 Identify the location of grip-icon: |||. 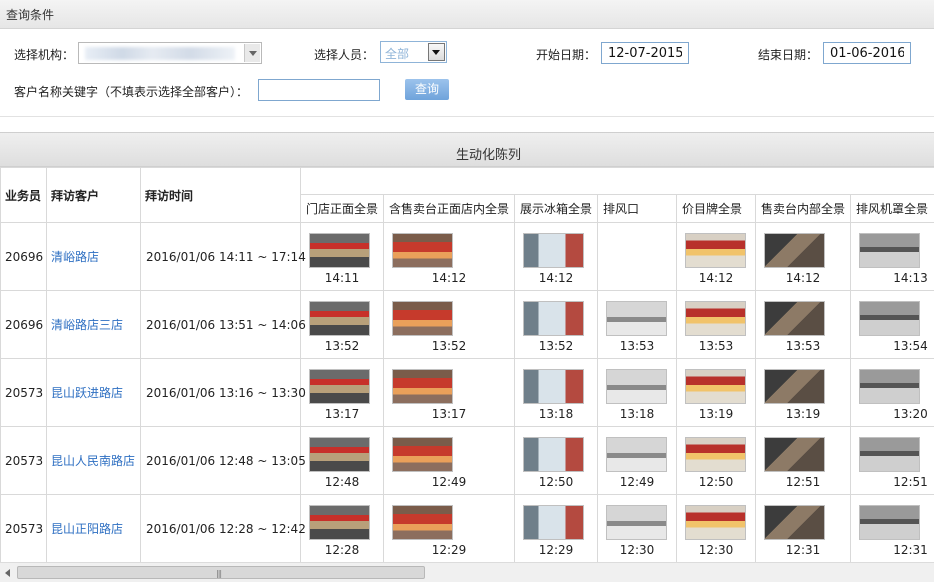
(219, 573).